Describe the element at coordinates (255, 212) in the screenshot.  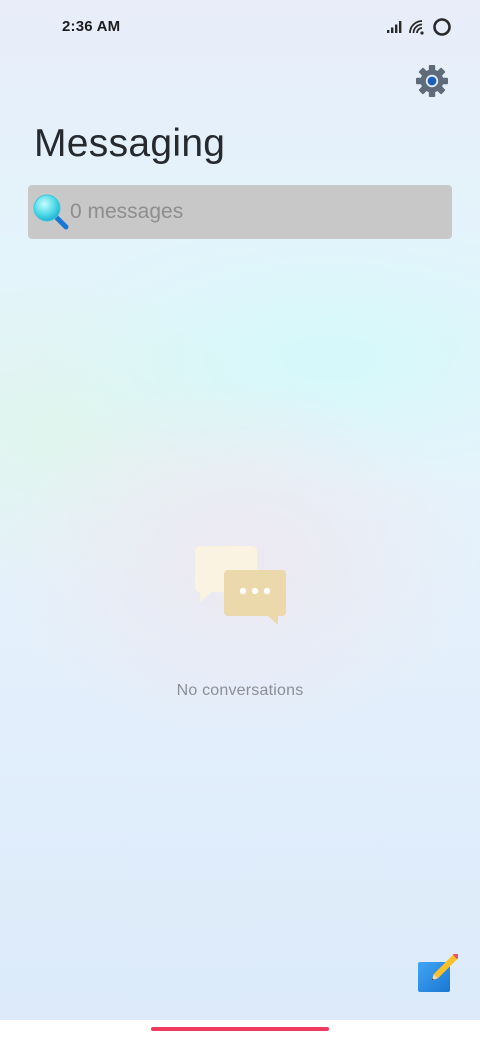
I see `search-input` at that location.